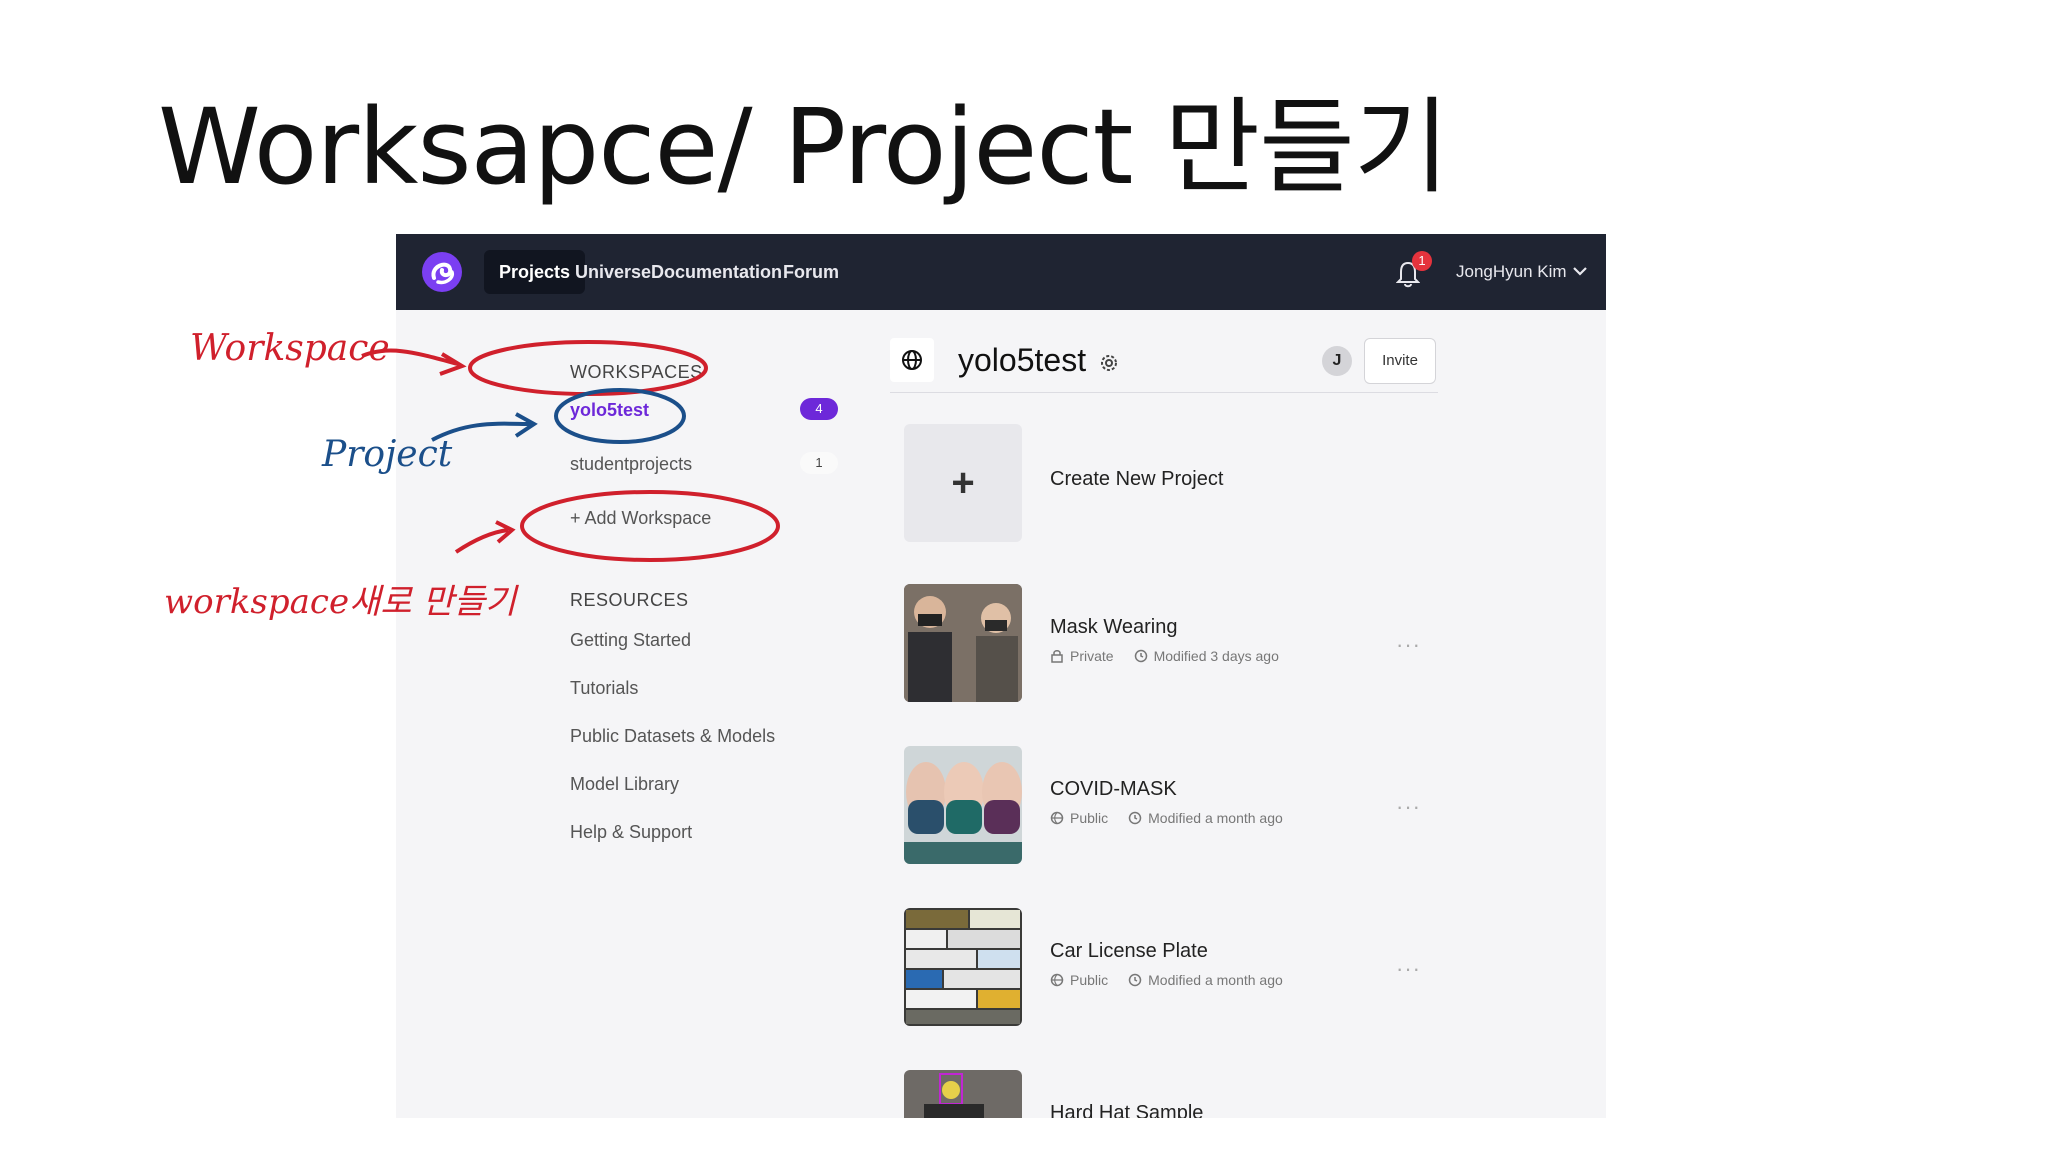  What do you see at coordinates (636, 372) in the screenshot?
I see `workspaces-heading: WORKSPACES` at bounding box center [636, 372].